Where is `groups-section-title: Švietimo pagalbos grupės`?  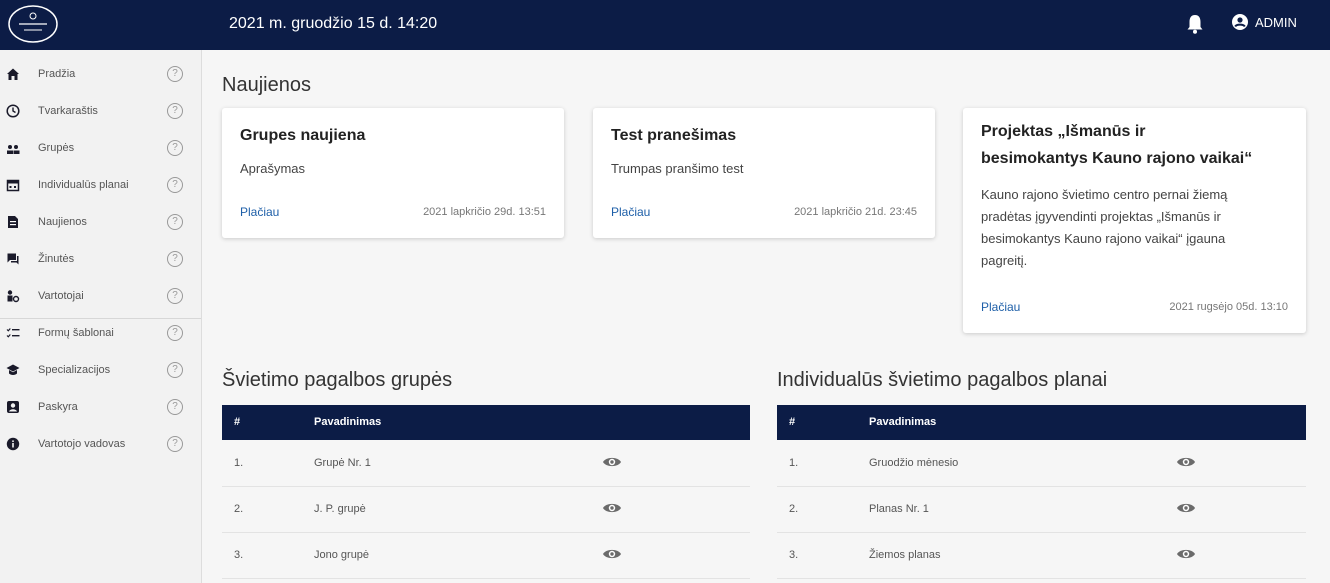
groups-section-title: Švietimo pagalbos grupės is located at coordinates (337, 380).